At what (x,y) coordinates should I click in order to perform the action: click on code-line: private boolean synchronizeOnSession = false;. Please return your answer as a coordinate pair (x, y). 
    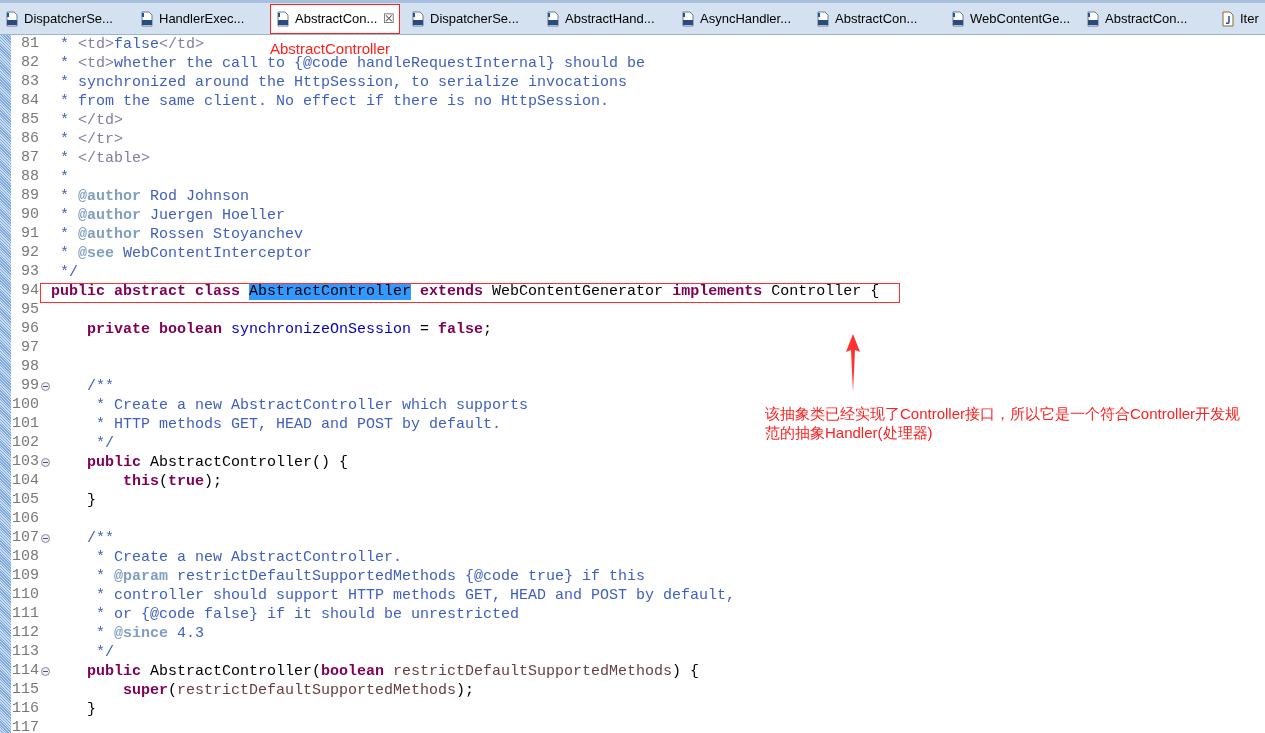
    Looking at the image, I should click on (289, 329).